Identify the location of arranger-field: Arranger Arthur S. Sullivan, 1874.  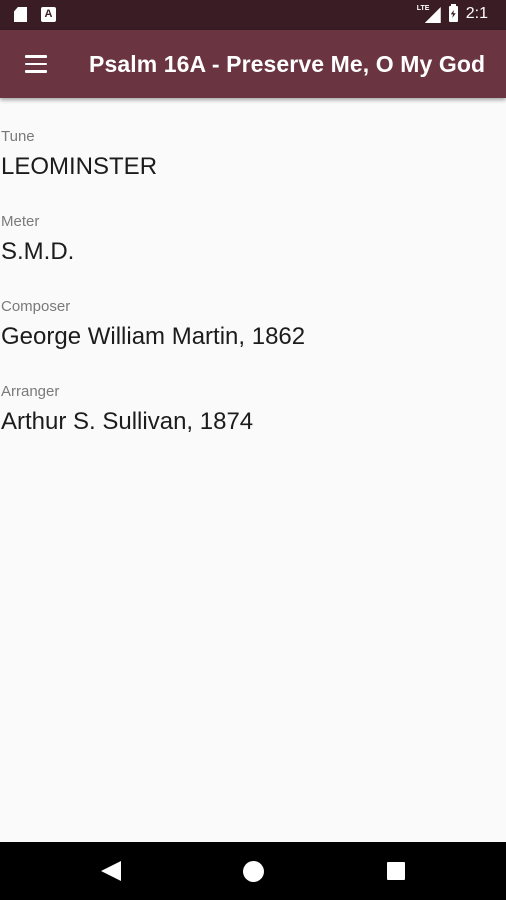
(253, 416).